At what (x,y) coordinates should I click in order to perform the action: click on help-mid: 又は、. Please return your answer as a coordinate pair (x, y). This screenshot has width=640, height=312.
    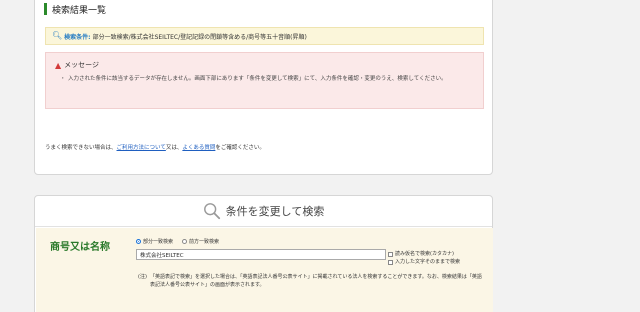
    Looking at the image, I should click on (174, 148).